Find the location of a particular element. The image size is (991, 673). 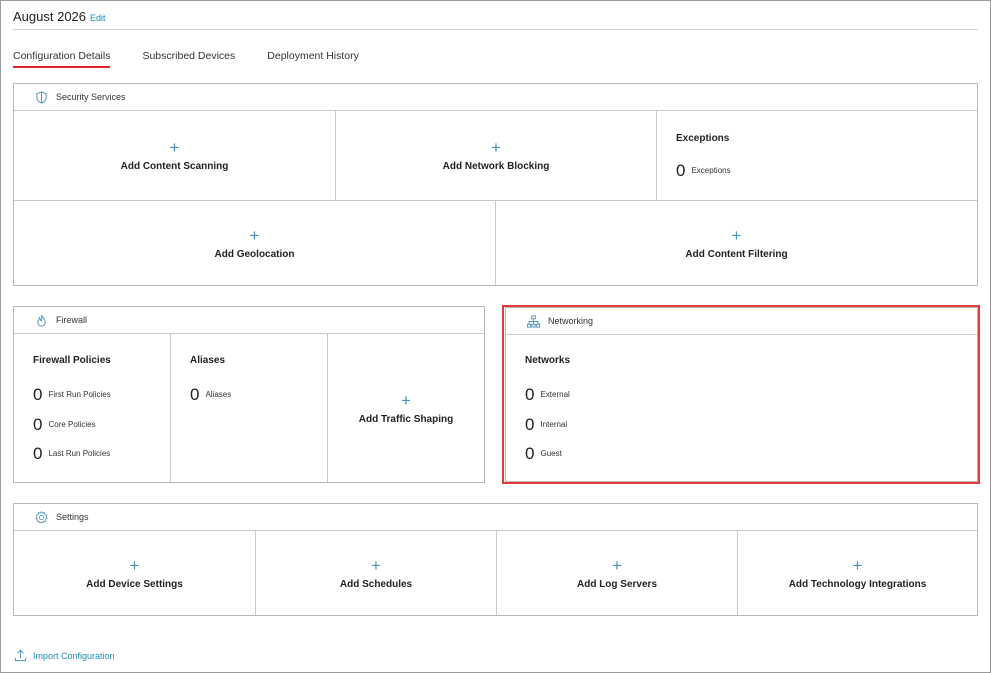

add-network-blocking-button: + Add Network Blocking is located at coordinates (496, 155).